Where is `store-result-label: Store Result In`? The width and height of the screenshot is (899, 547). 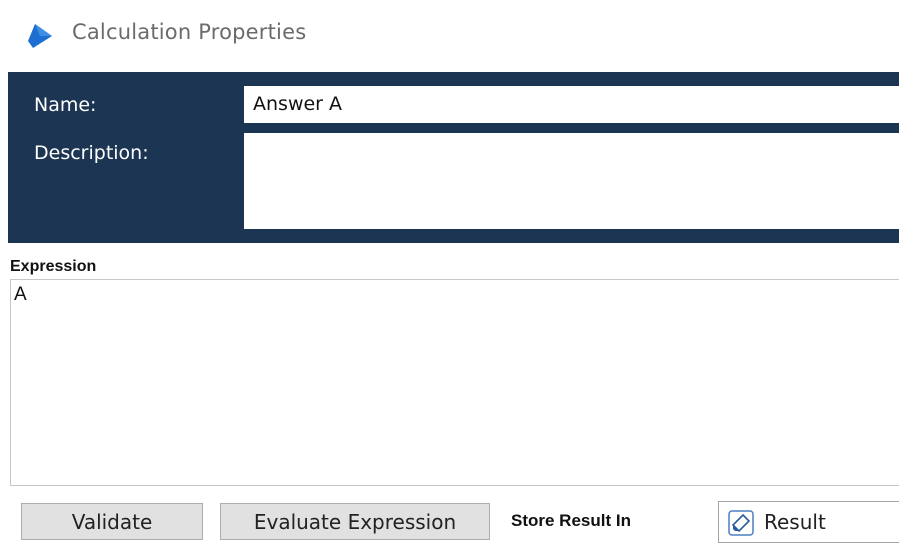
store-result-label: Store Result In is located at coordinates (571, 520).